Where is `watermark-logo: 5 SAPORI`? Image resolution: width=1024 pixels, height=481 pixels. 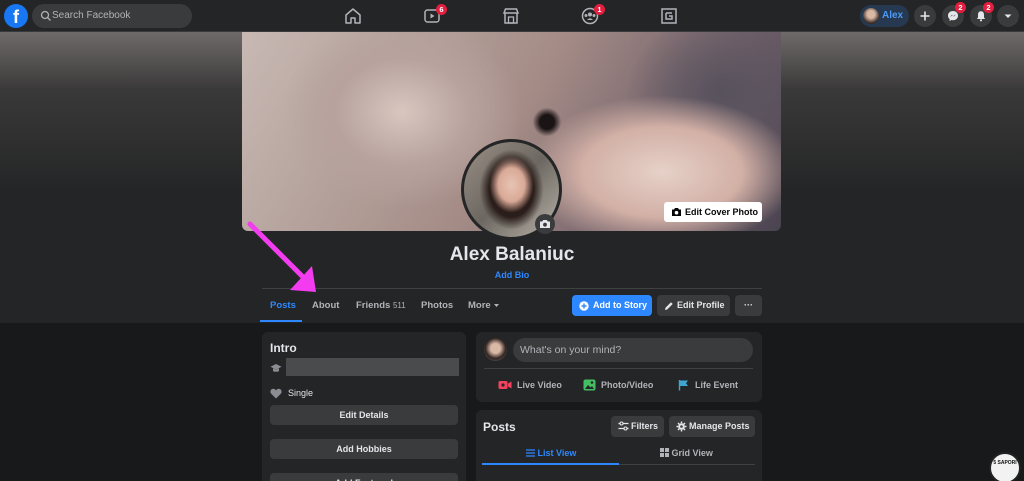 watermark-logo: 5 SAPORI is located at coordinates (1005, 466).